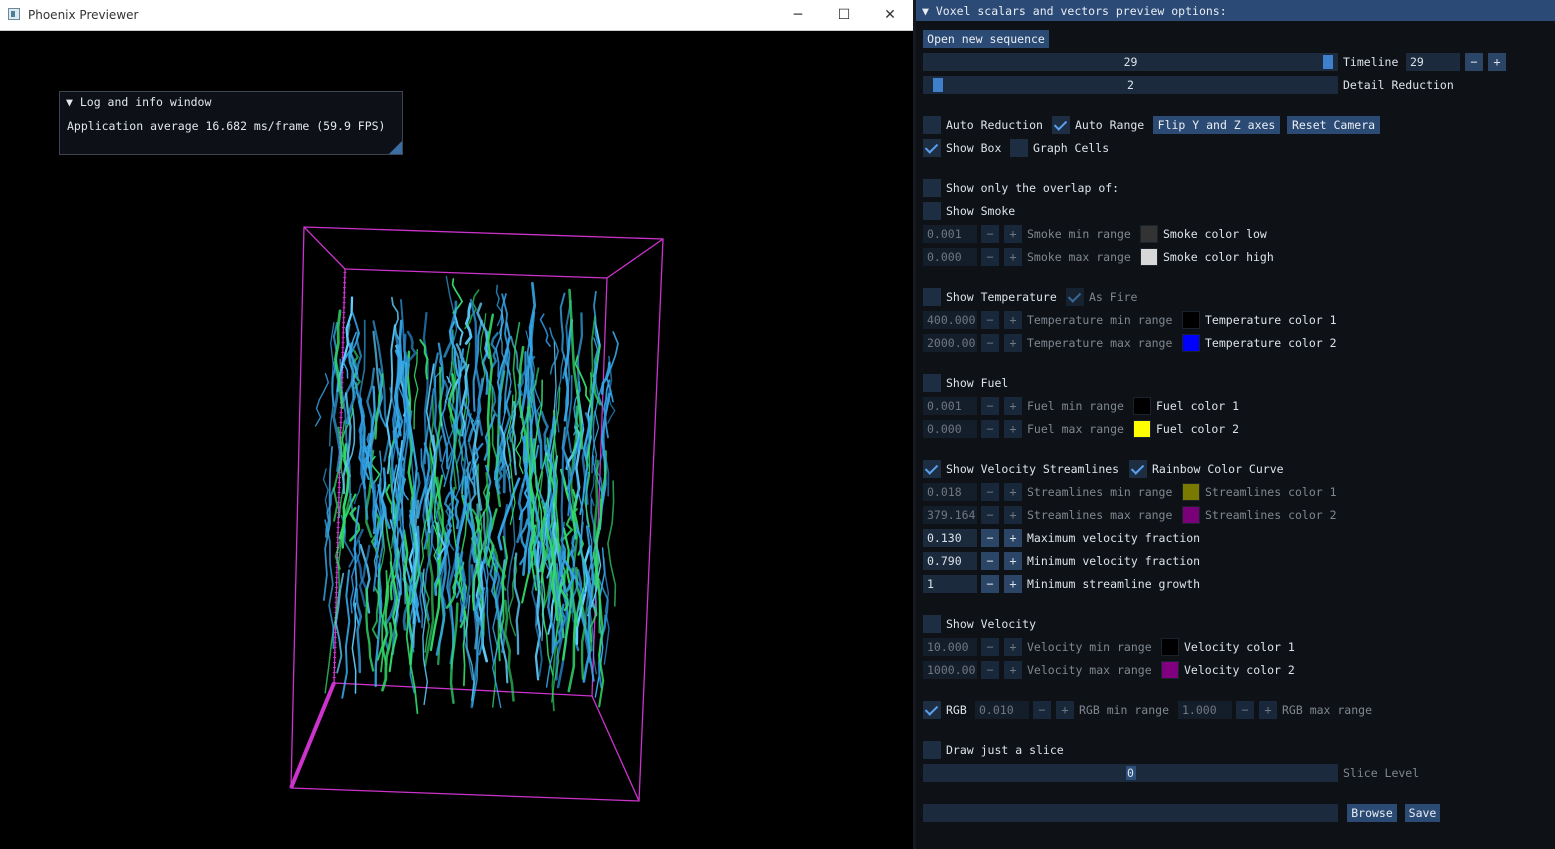 This screenshot has width=1555, height=849. What do you see at coordinates (1033, 469) in the screenshot?
I see `show-streamlines-label: Show Velocity Streamlines` at bounding box center [1033, 469].